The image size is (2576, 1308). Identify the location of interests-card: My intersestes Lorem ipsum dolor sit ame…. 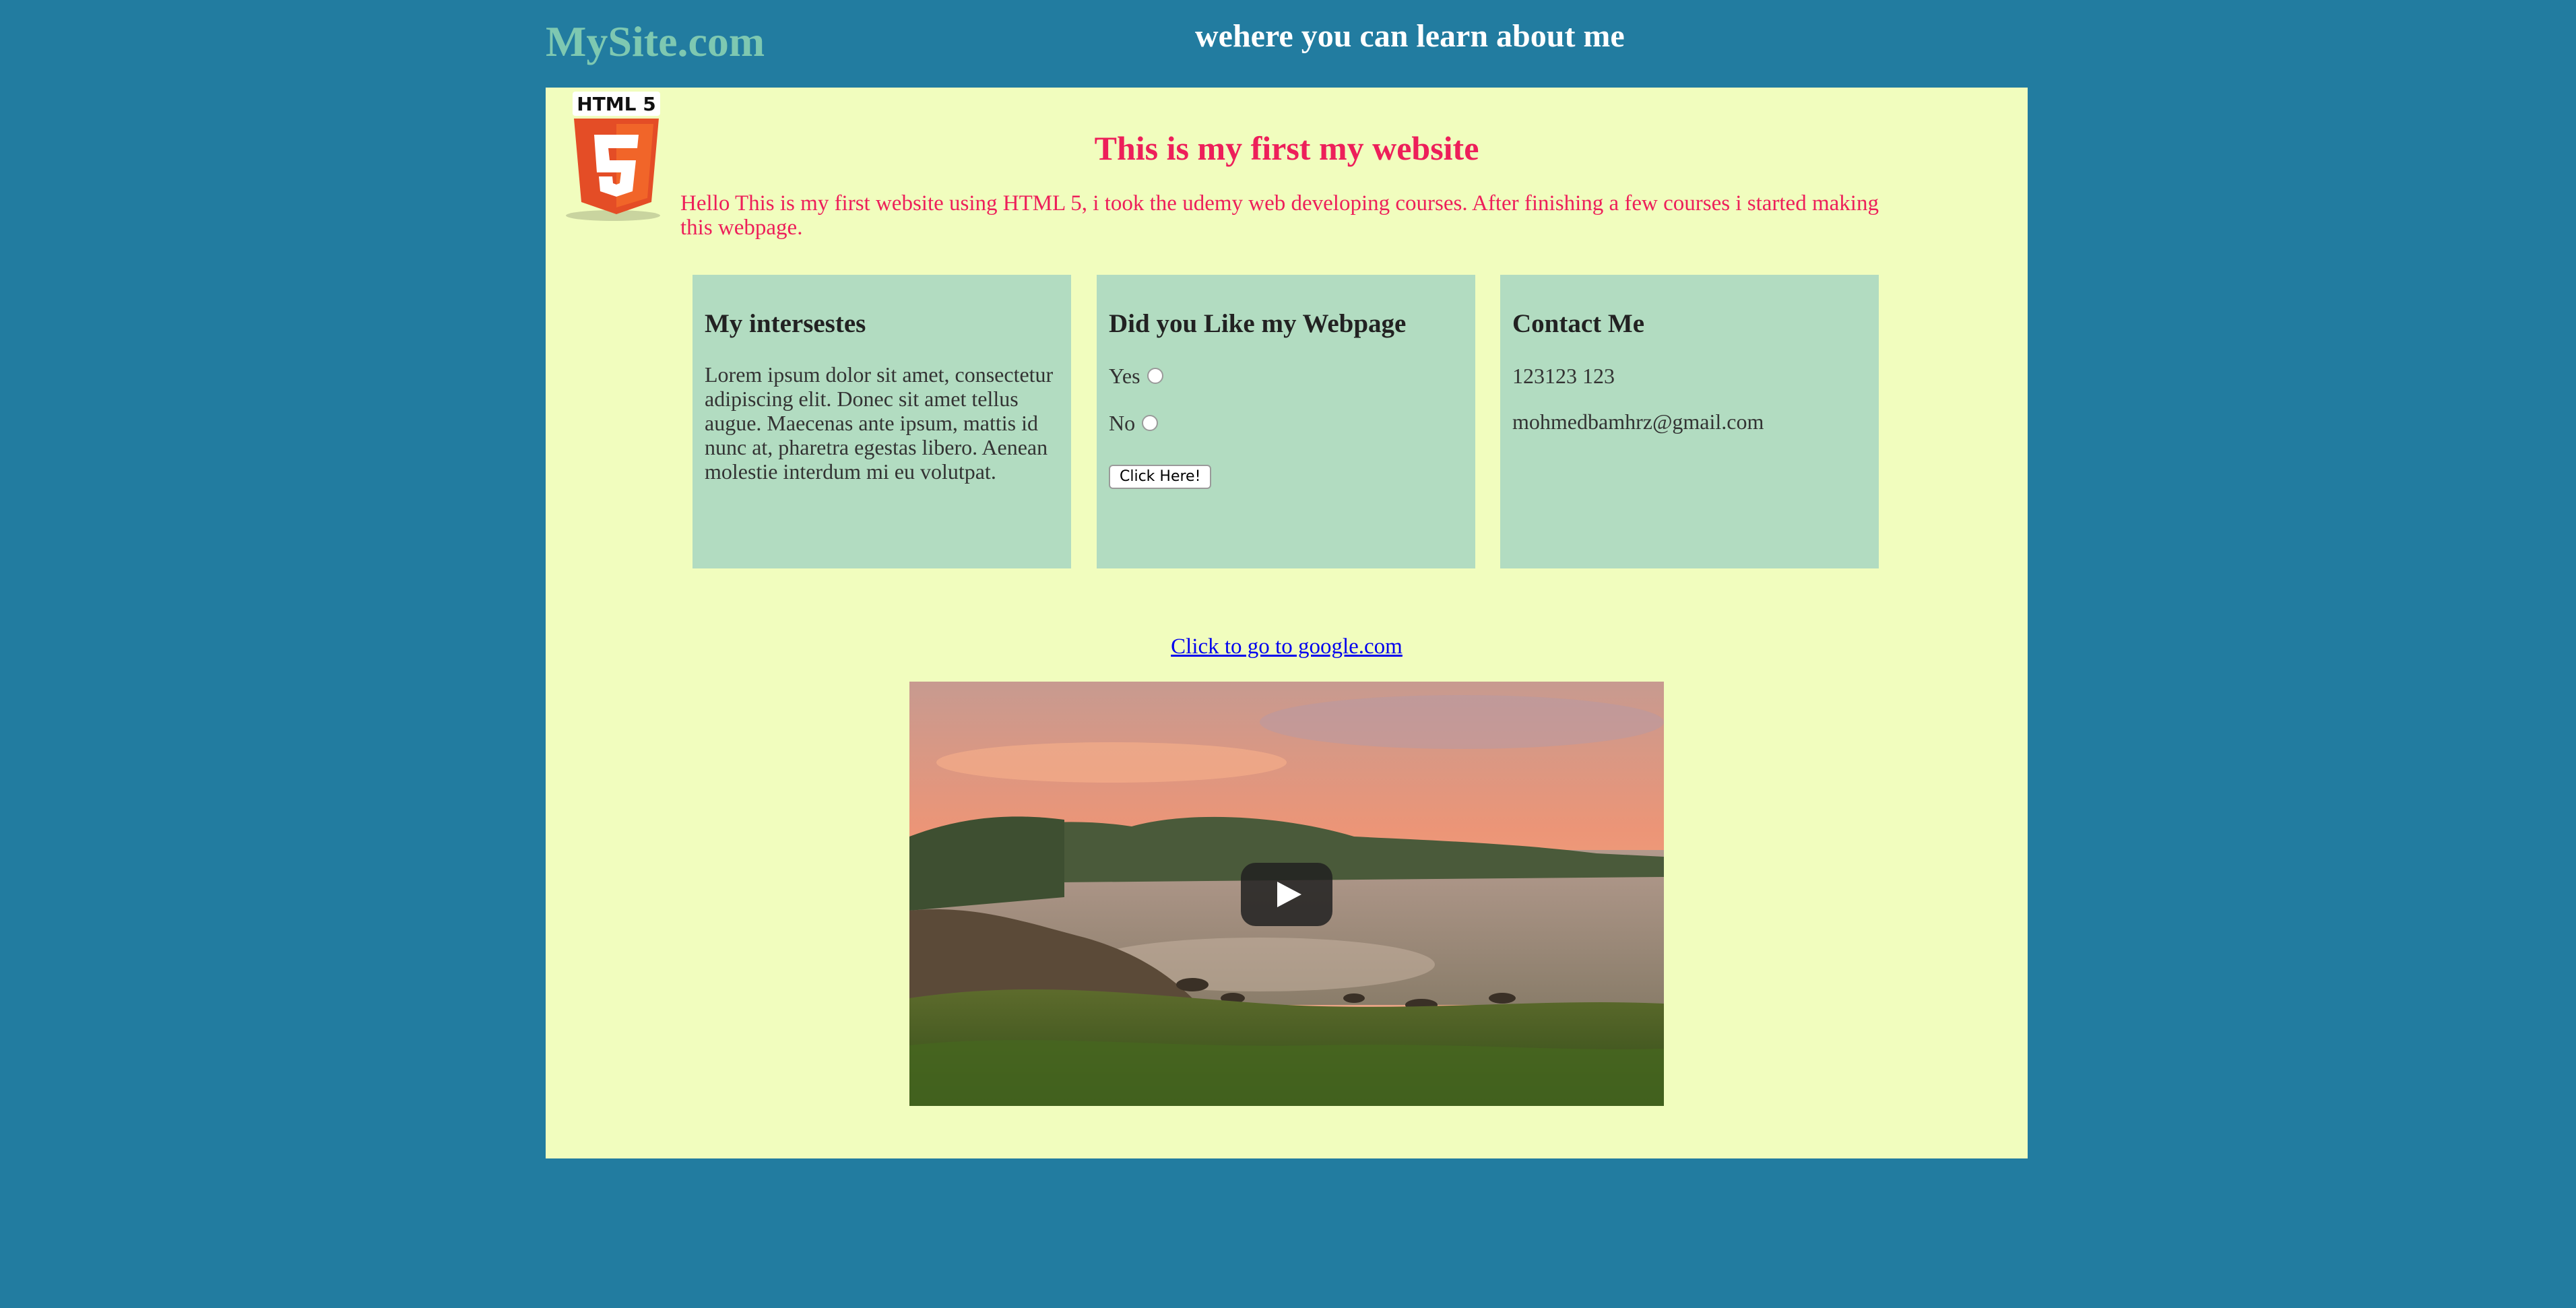
(882, 421).